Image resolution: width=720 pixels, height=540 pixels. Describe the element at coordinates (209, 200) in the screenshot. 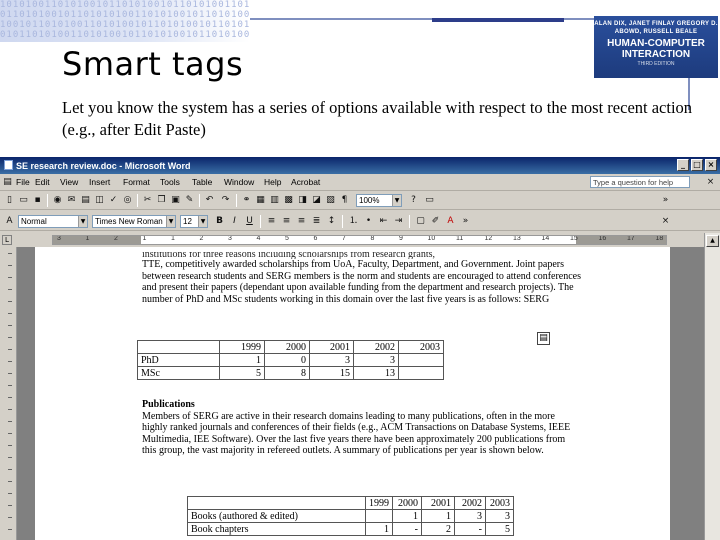

I see `undo-icon: ↶` at that location.